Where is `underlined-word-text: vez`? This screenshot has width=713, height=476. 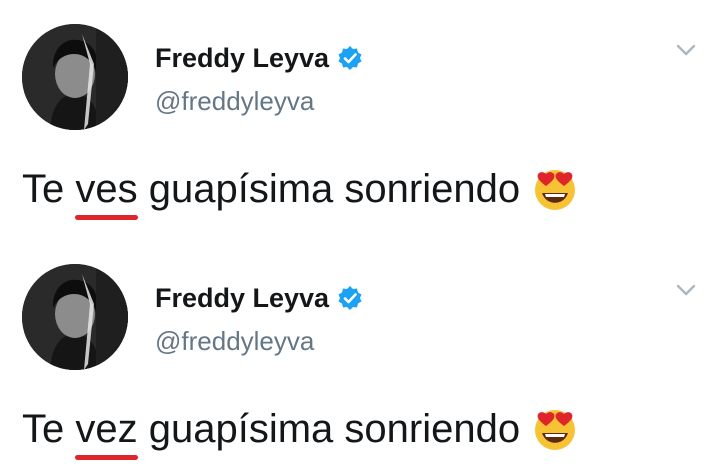
underlined-word-text: vez is located at coordinates (106, 429).